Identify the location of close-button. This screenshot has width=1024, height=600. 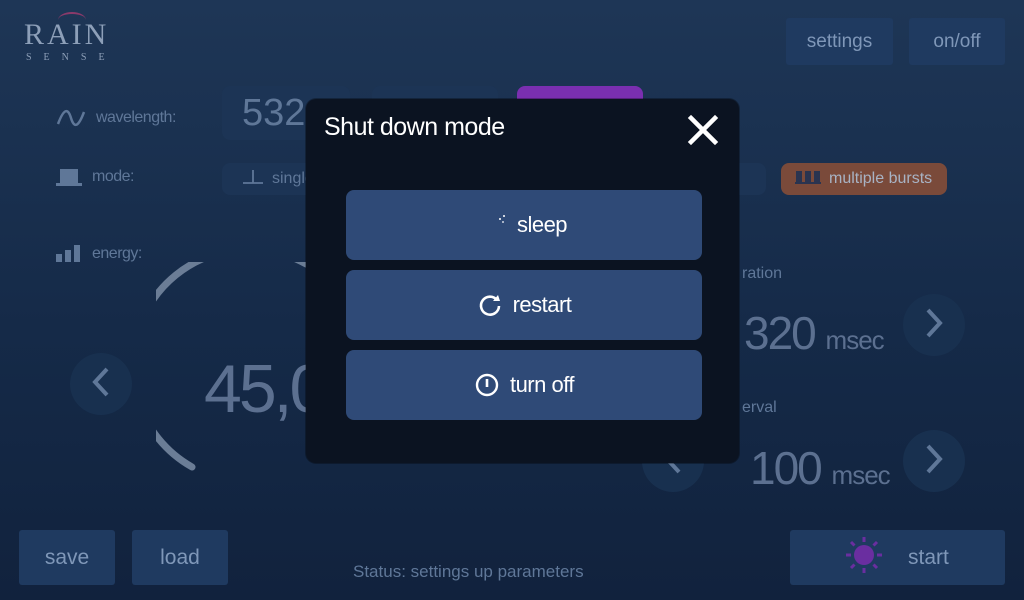
(703, 130).